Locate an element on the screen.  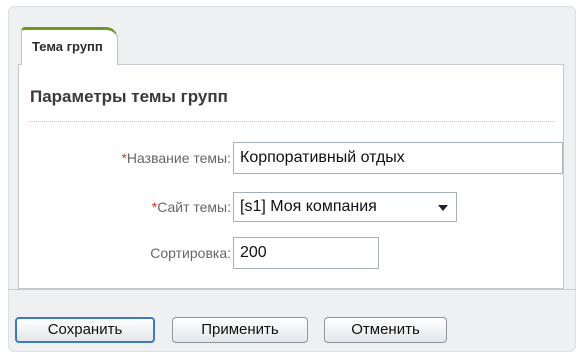
site-select-value: [s1] Моя компания is located at coordinates (308, 206).